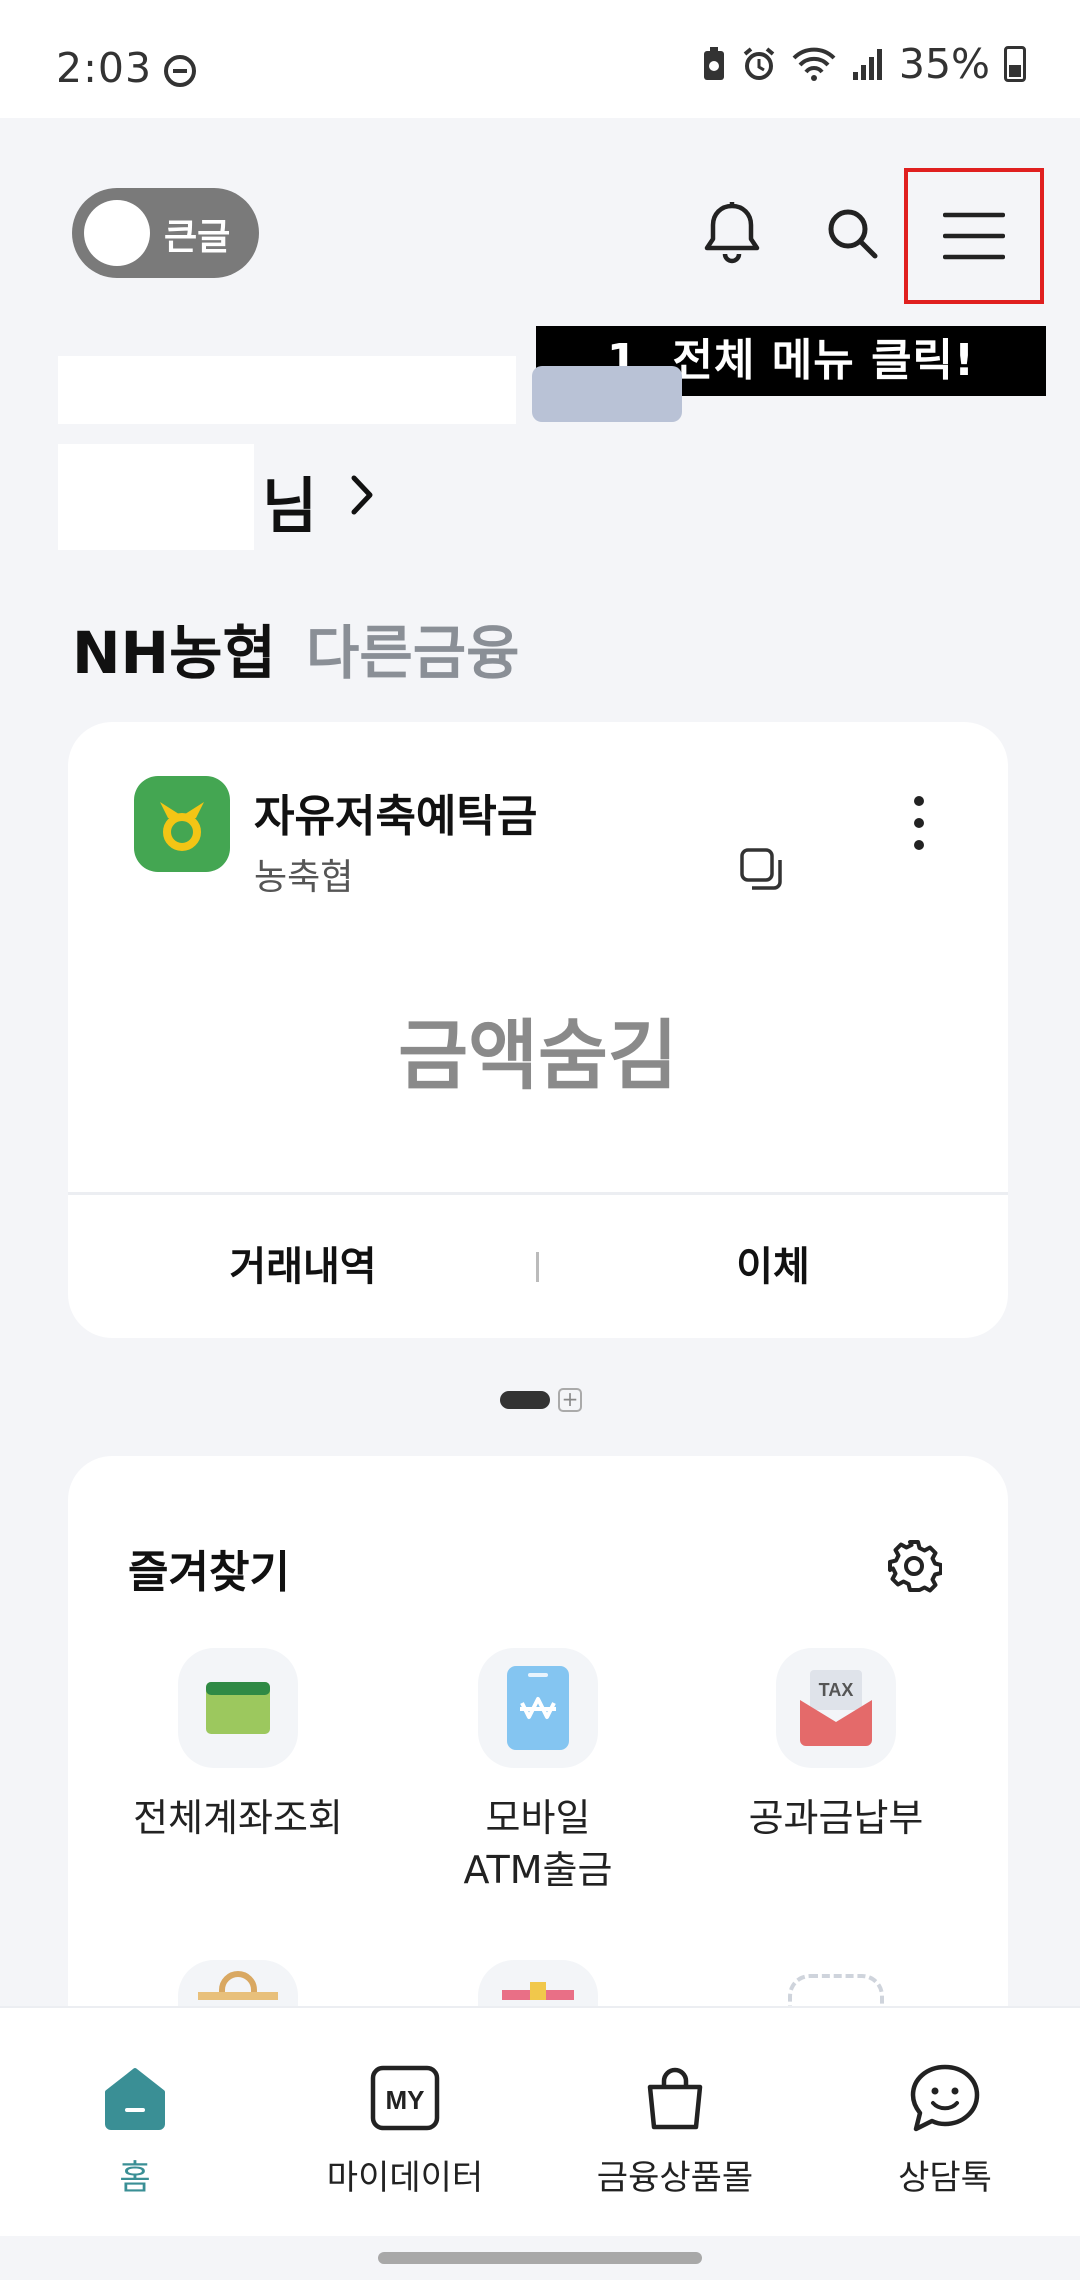 Image resolution: width=1080 pixels, height=2280 pixels. I want to click on home-icon, so click(135, 2098).